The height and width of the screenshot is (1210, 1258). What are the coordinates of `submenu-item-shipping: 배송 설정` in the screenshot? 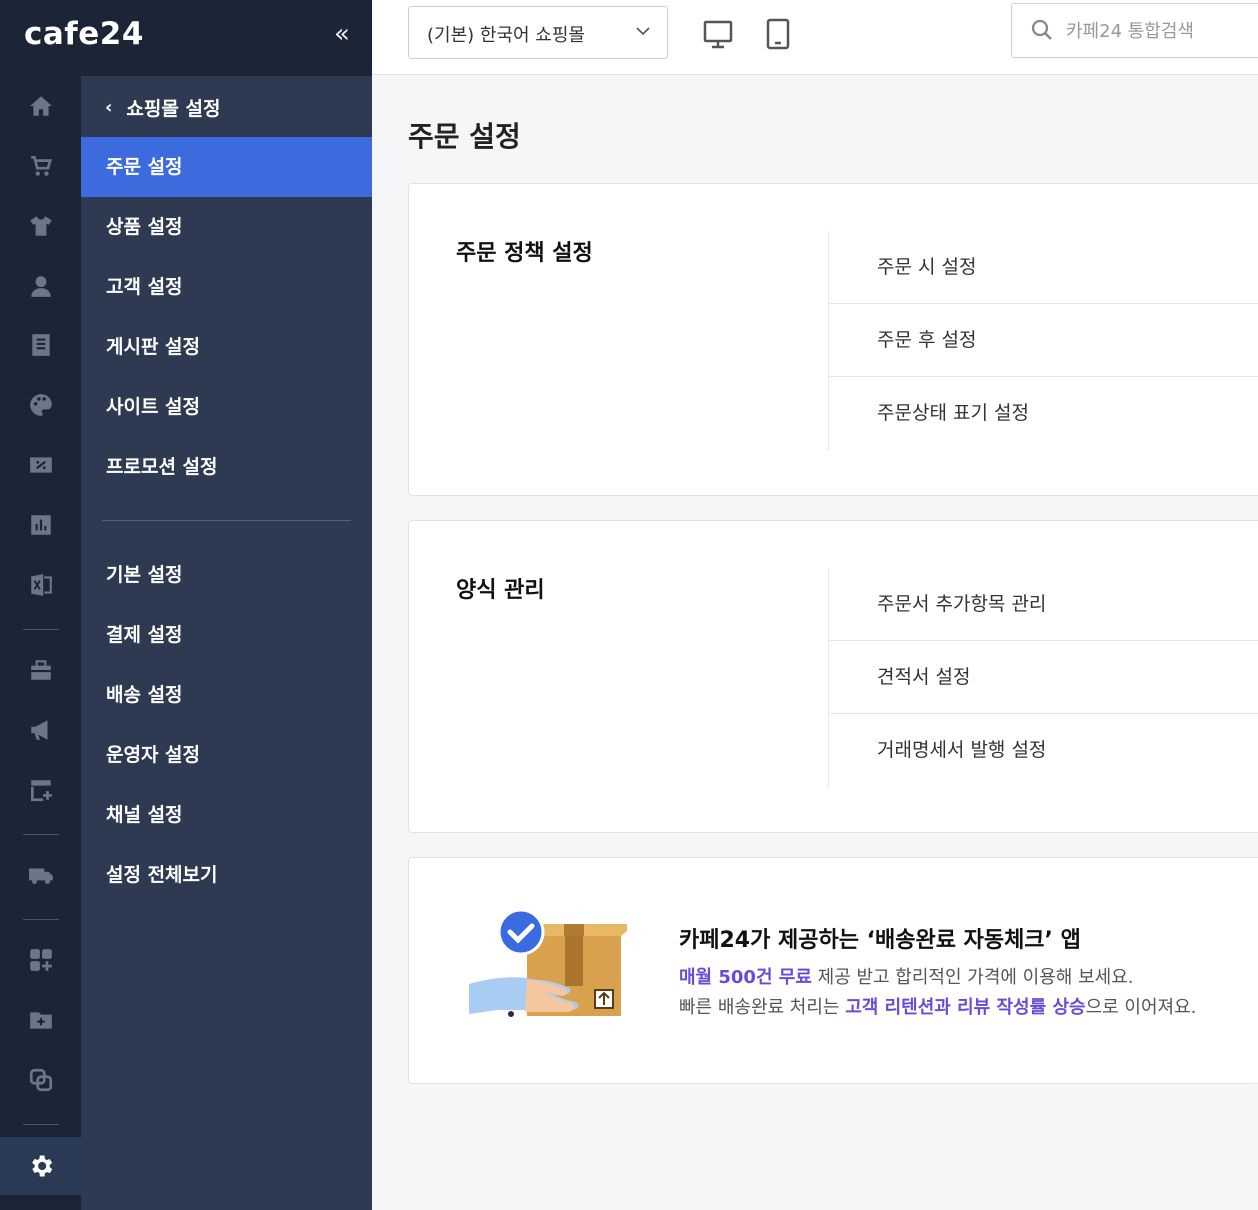 It's located at (226, 695).